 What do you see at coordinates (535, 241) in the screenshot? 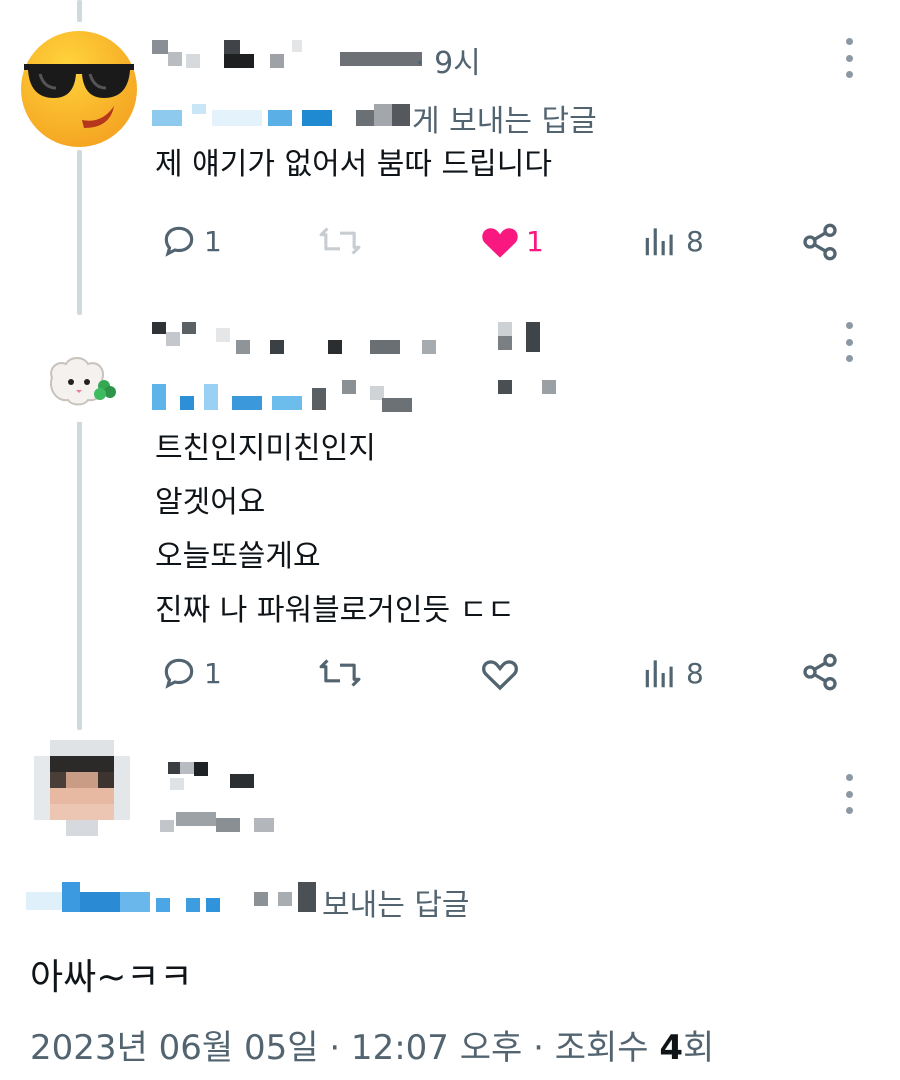
I see `like-count: 1` at bounding box center [535, 241].